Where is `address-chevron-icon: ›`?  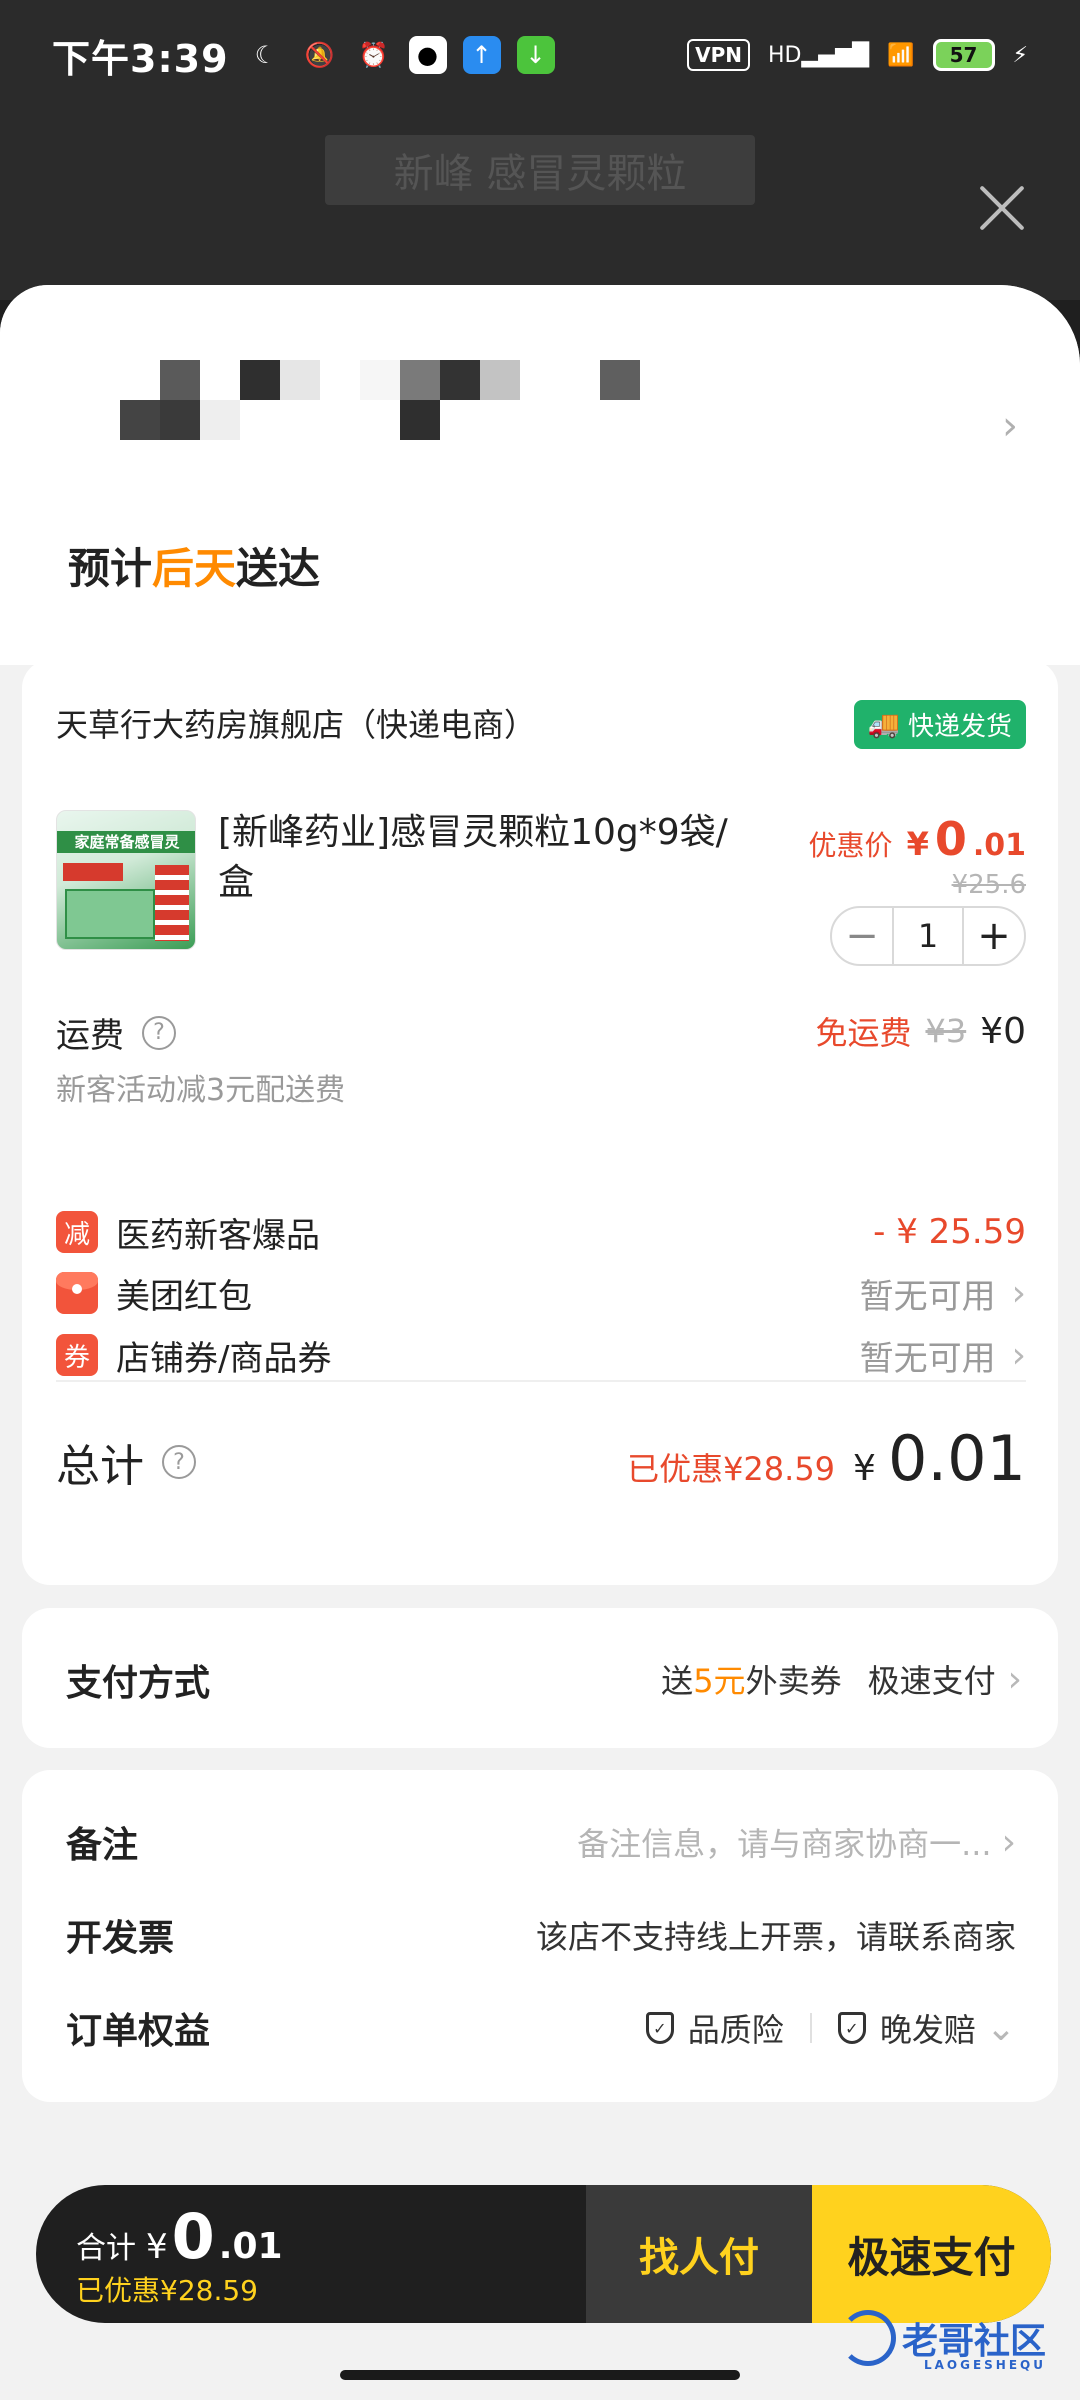
address-chevron-icon: › is located at coordinates (1010, 426).